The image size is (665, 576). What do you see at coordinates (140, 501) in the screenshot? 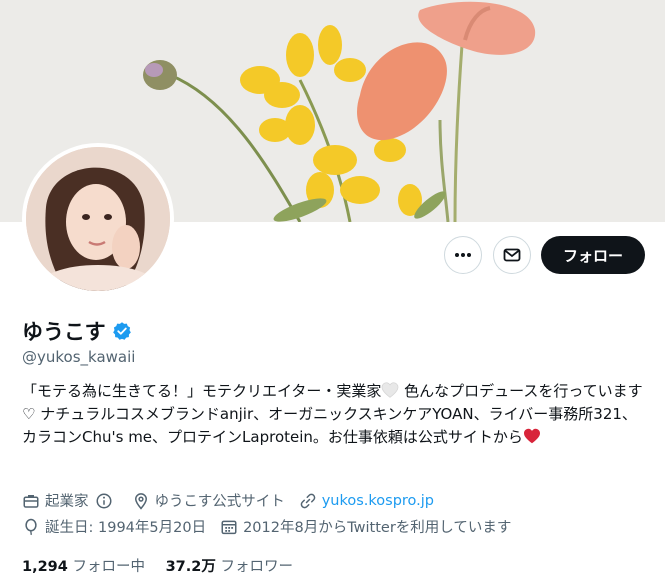
I see `location-pin-icon` at bounding box center [140, 501].